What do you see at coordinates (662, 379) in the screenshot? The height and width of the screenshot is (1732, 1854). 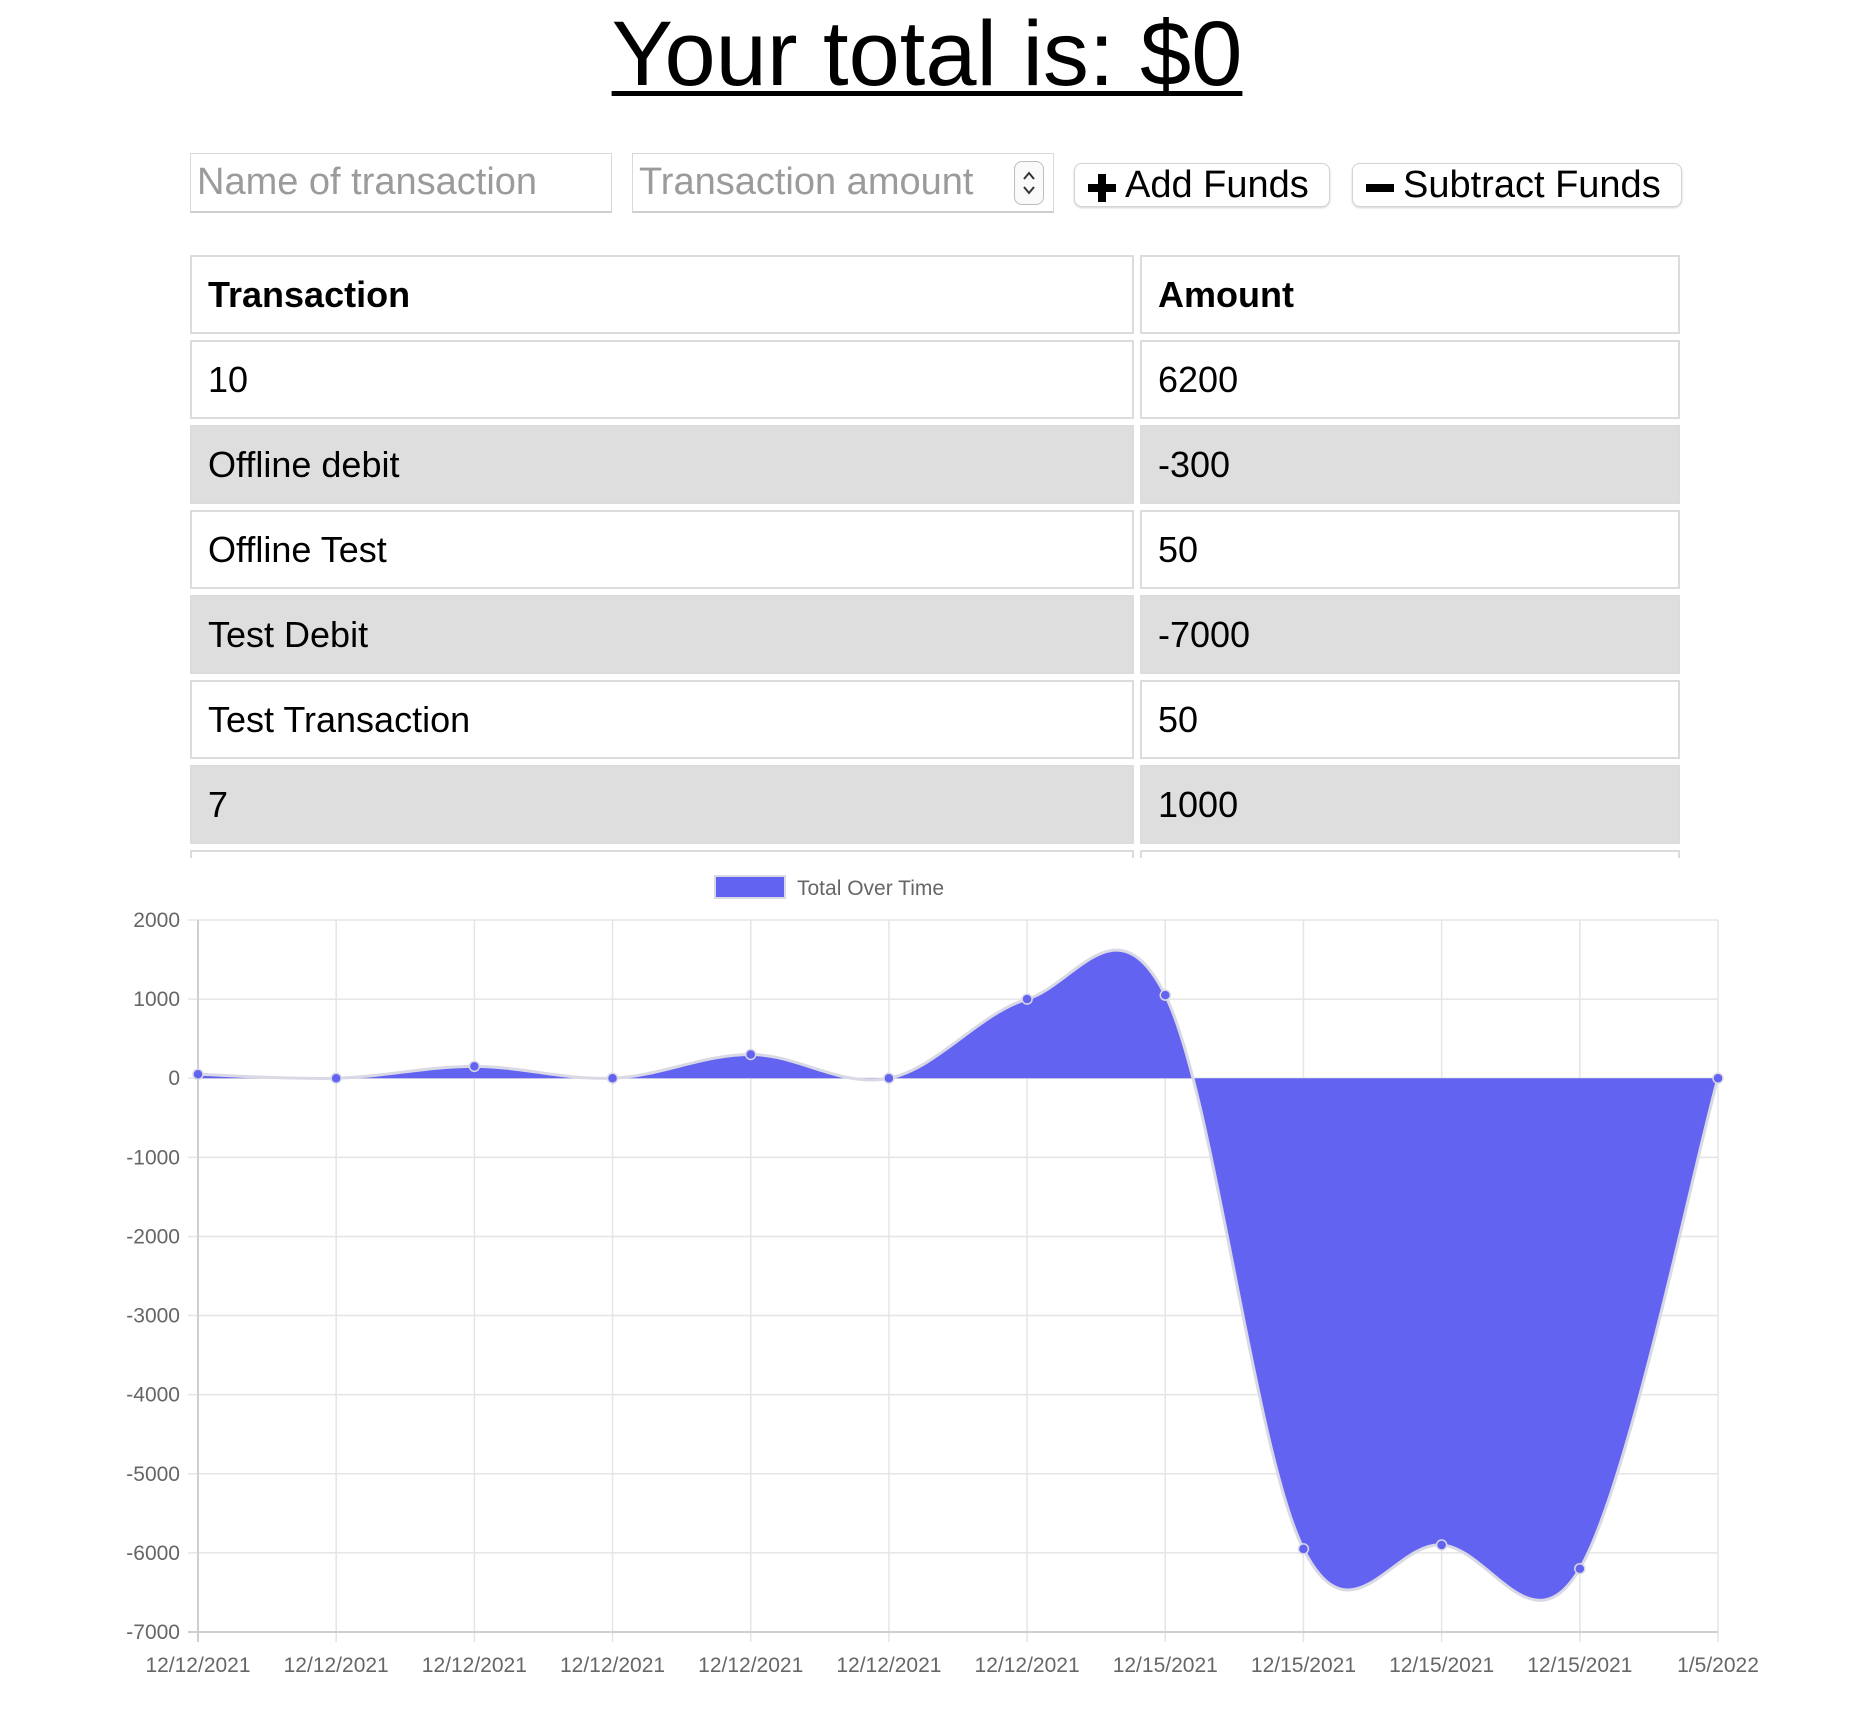 I see `transaction-name-cell: 10` at bounding box center [662, 379].